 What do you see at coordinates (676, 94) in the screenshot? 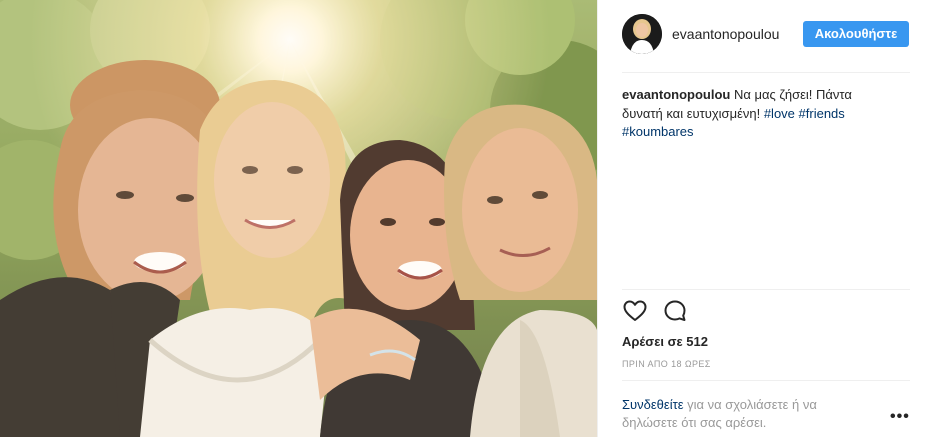
I see `caption-username: evaantonopoulou` at bounding box center [676, 94].